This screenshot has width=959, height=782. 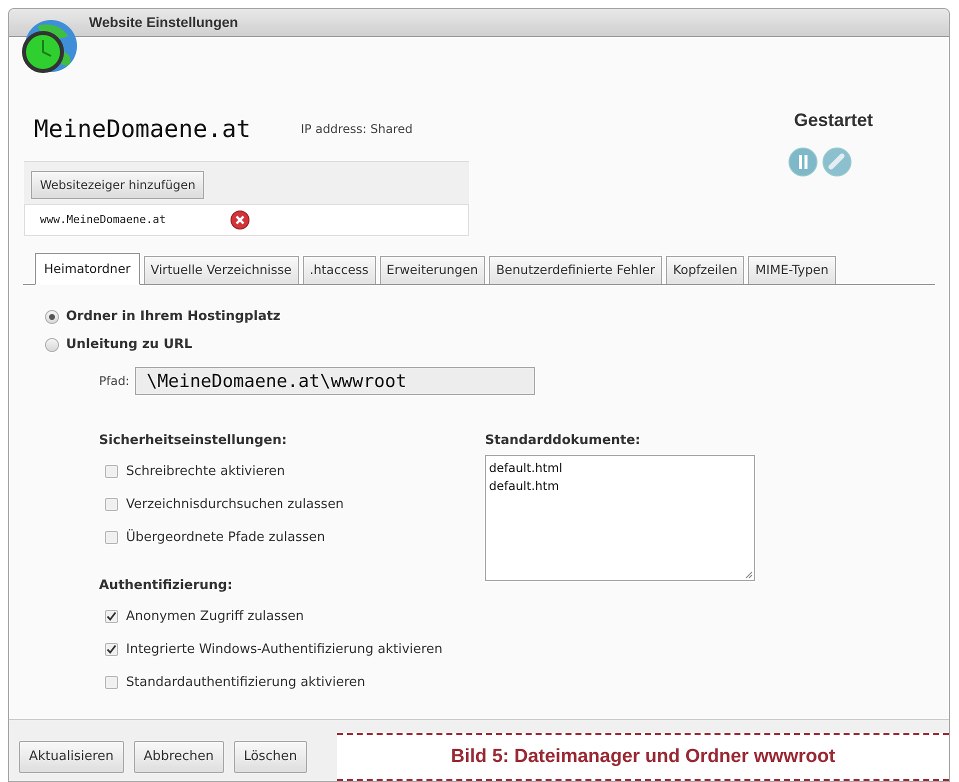 I want to click on add-binding-button: Websitezeiger hinzufügen, so click(x=117, y=185).